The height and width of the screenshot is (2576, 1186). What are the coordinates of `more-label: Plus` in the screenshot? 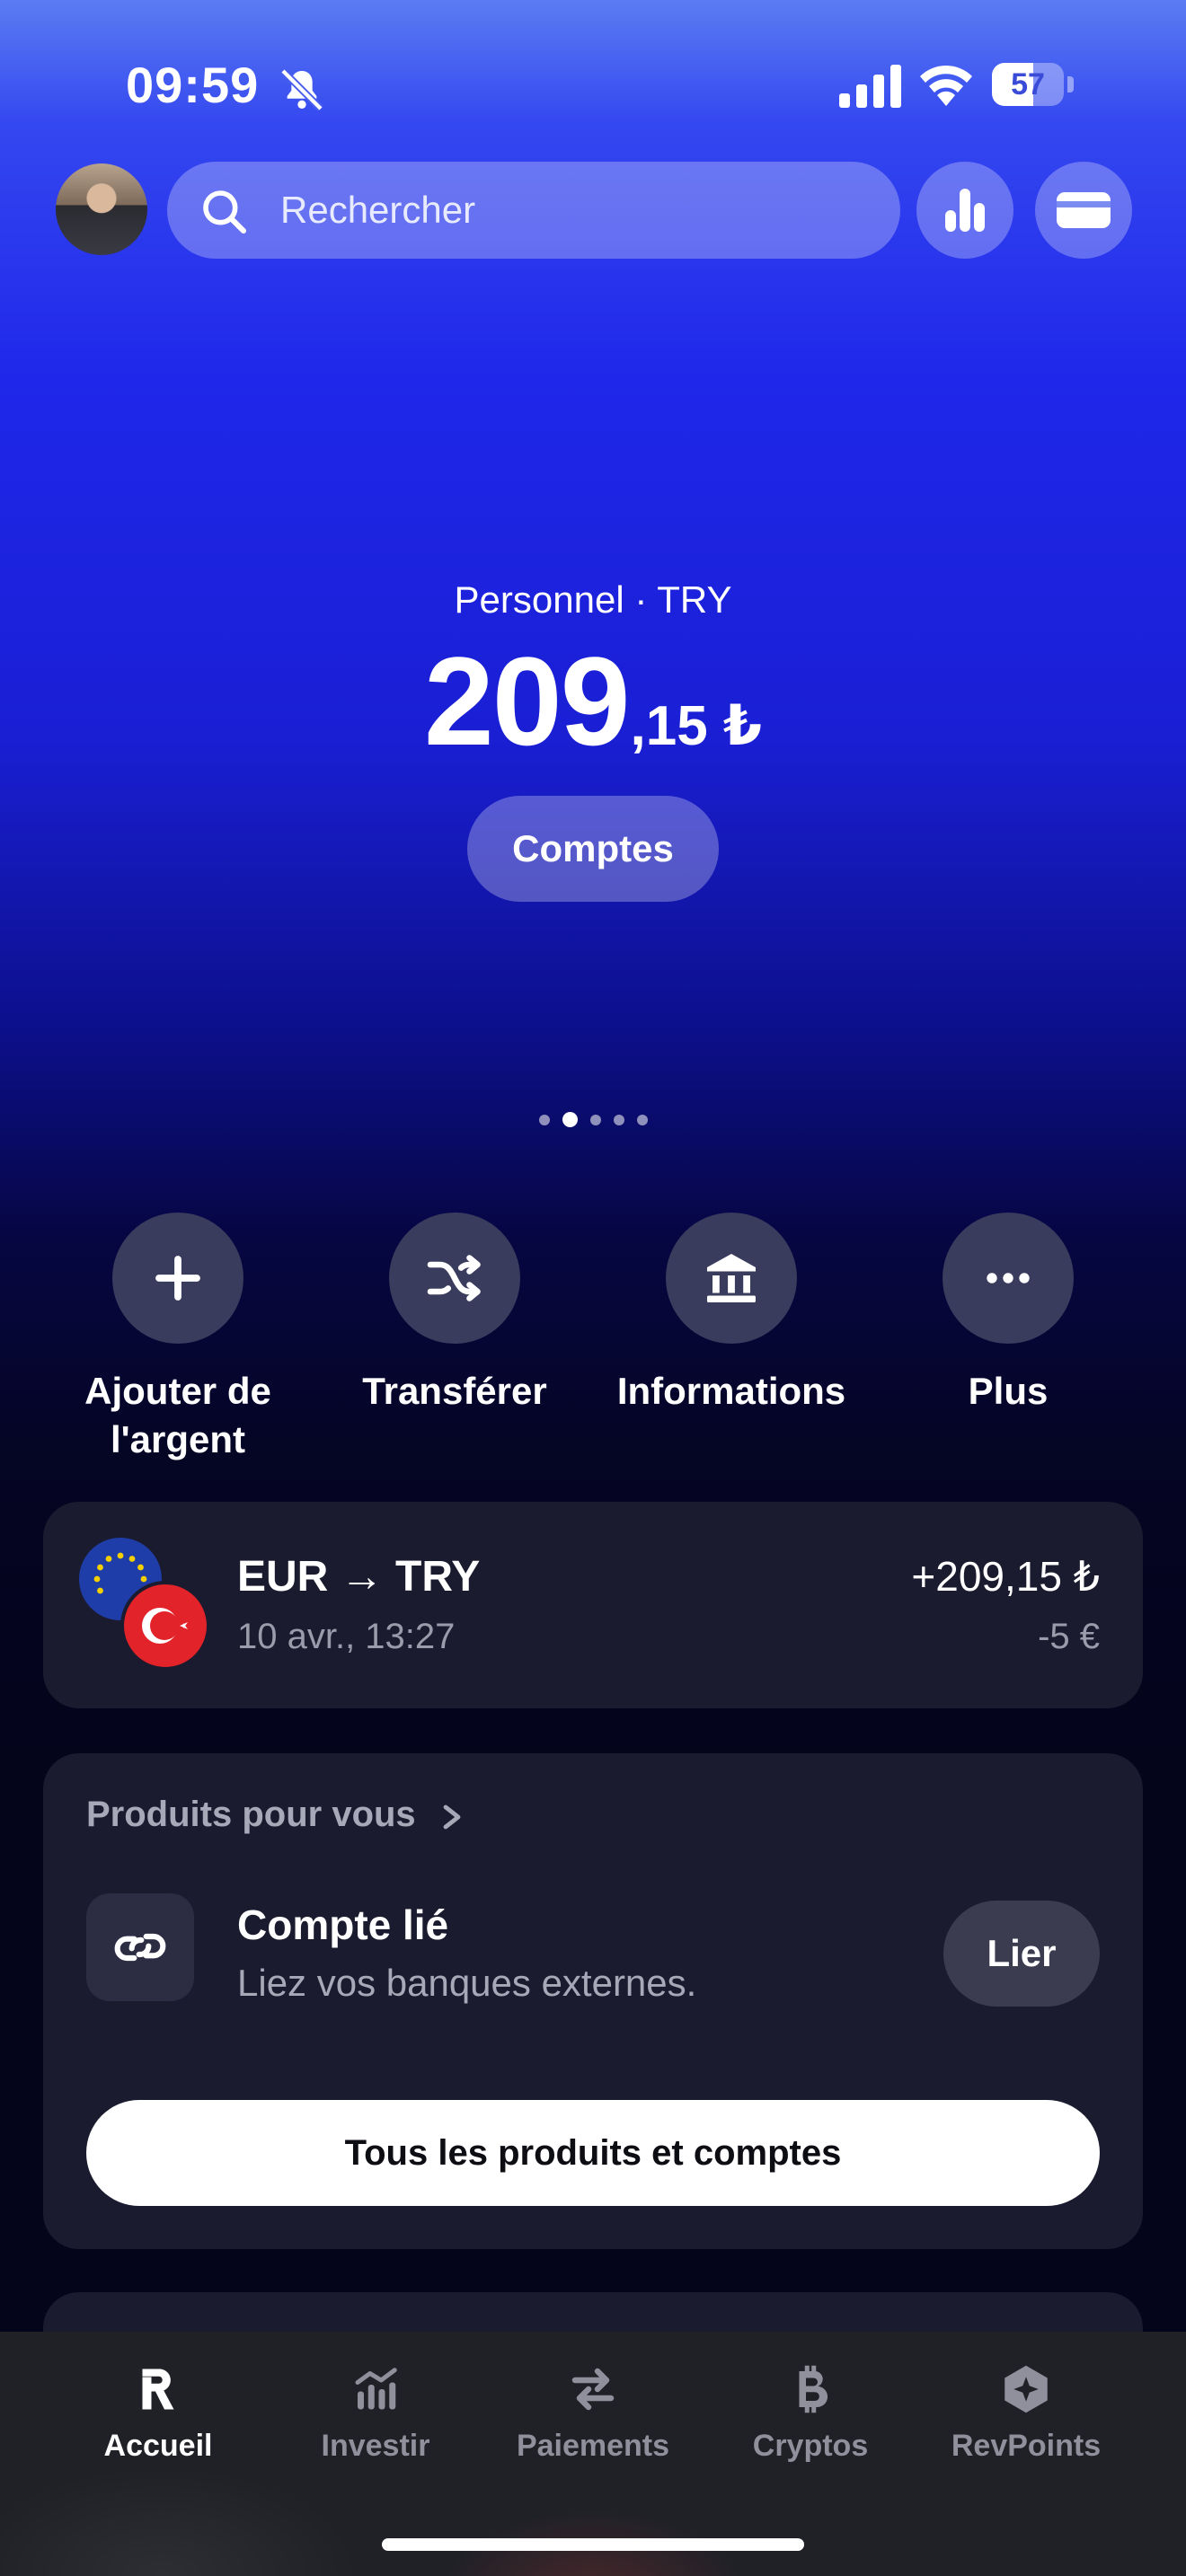 It's located at (1008, 1391).